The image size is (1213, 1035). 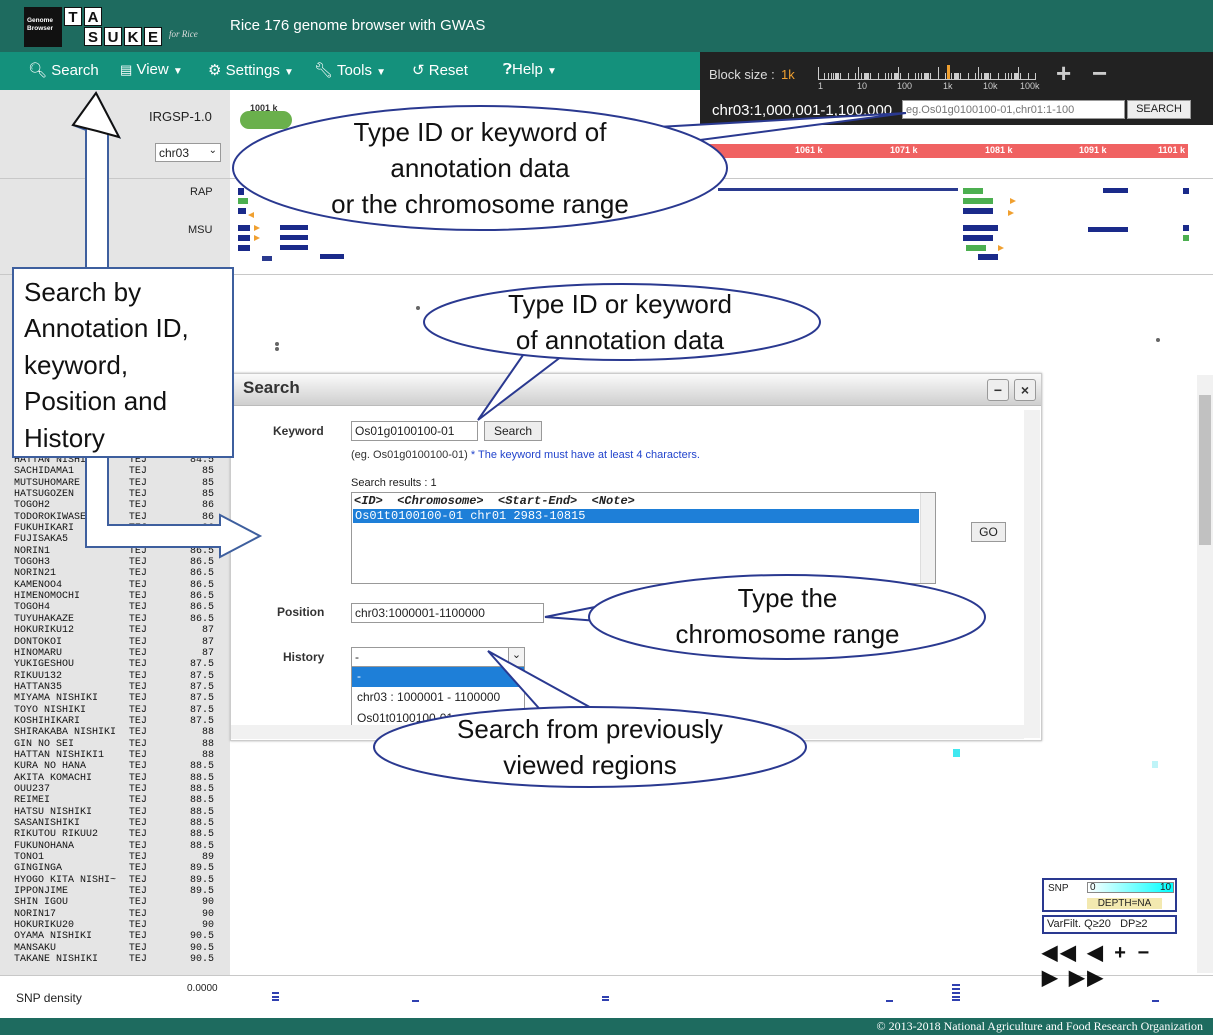 I want to click on scroll-thumb, so click(x=1205, y=470).